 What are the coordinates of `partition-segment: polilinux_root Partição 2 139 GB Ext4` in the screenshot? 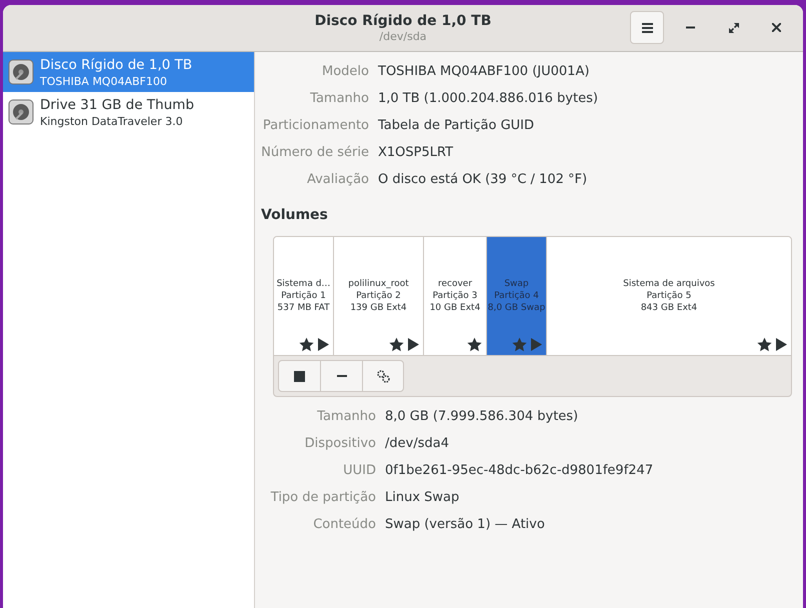 It's located at (378, 296).